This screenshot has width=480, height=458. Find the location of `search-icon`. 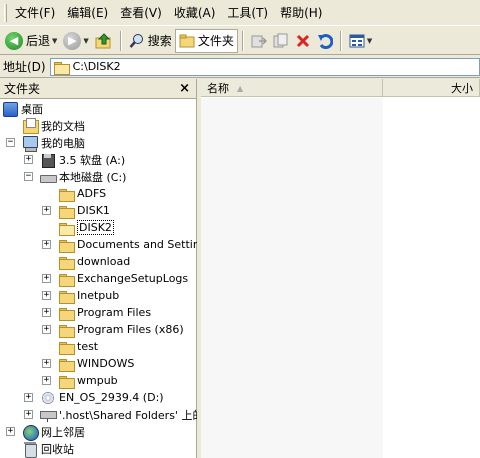

search-icon is located at coordinates (136, 40).